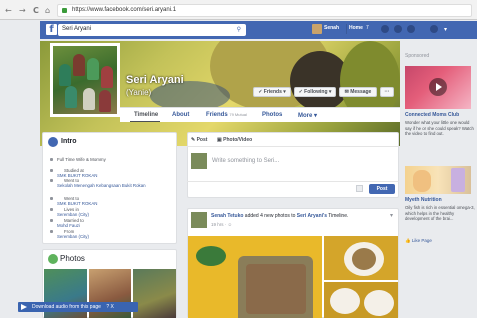 The height and width of the screenshot is (318, 477). What do you see at coordinates (110, 234) in the screenshot?
I see `intro-item: From Seremban (City)` at bounding box center [110, 234].